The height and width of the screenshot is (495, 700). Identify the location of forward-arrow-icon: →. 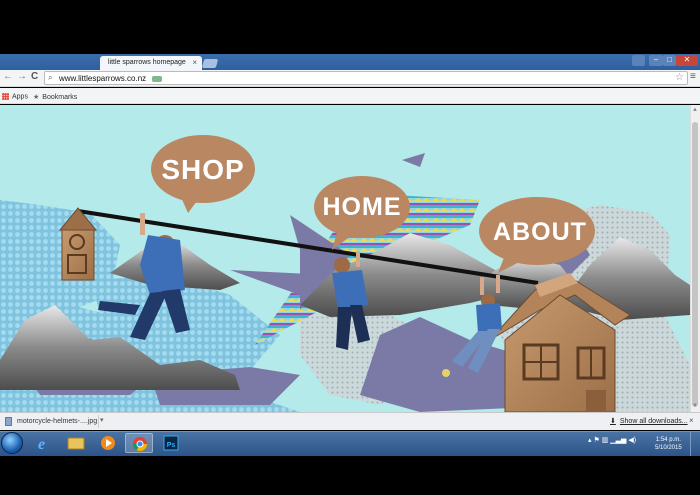
(22, 76).